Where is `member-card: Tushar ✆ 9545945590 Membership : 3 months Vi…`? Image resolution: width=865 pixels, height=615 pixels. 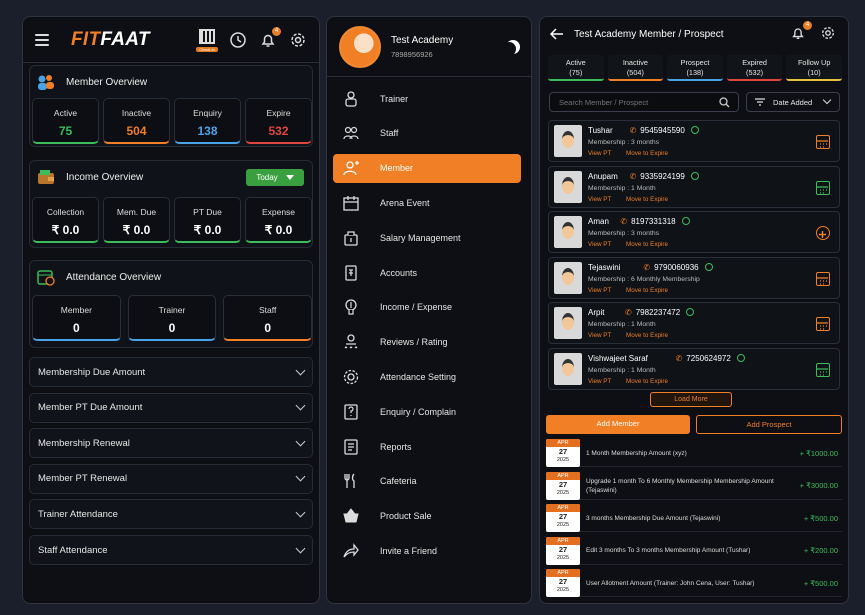
member-card: Tushar ✆ 9545945590 Membership : 3 months Vi… is located at coordinates (694, 141).